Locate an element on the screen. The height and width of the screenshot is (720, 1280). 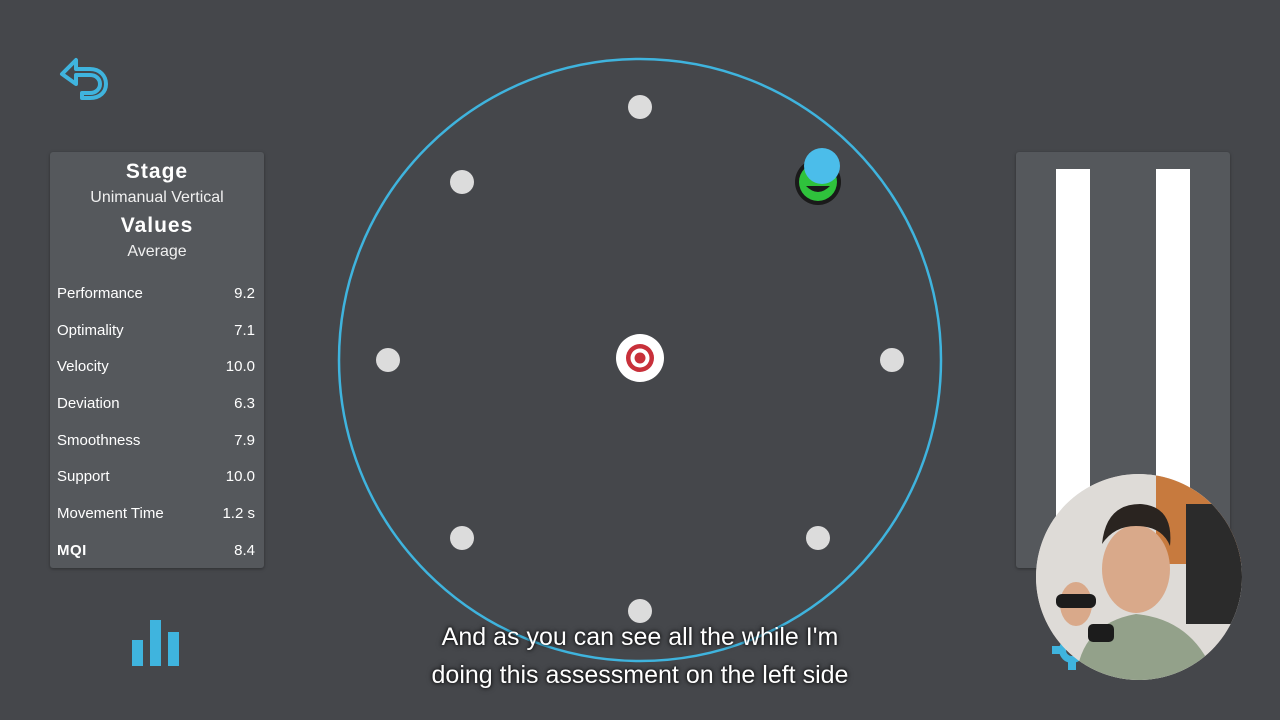
target-south-east is located at coordinates (818, 538).